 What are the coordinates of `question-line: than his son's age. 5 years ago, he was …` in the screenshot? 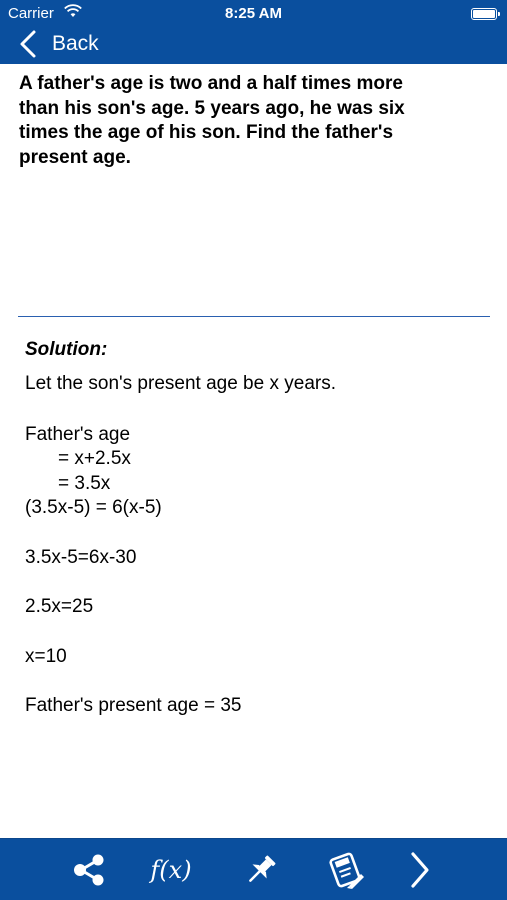 It's located at (212, 108).